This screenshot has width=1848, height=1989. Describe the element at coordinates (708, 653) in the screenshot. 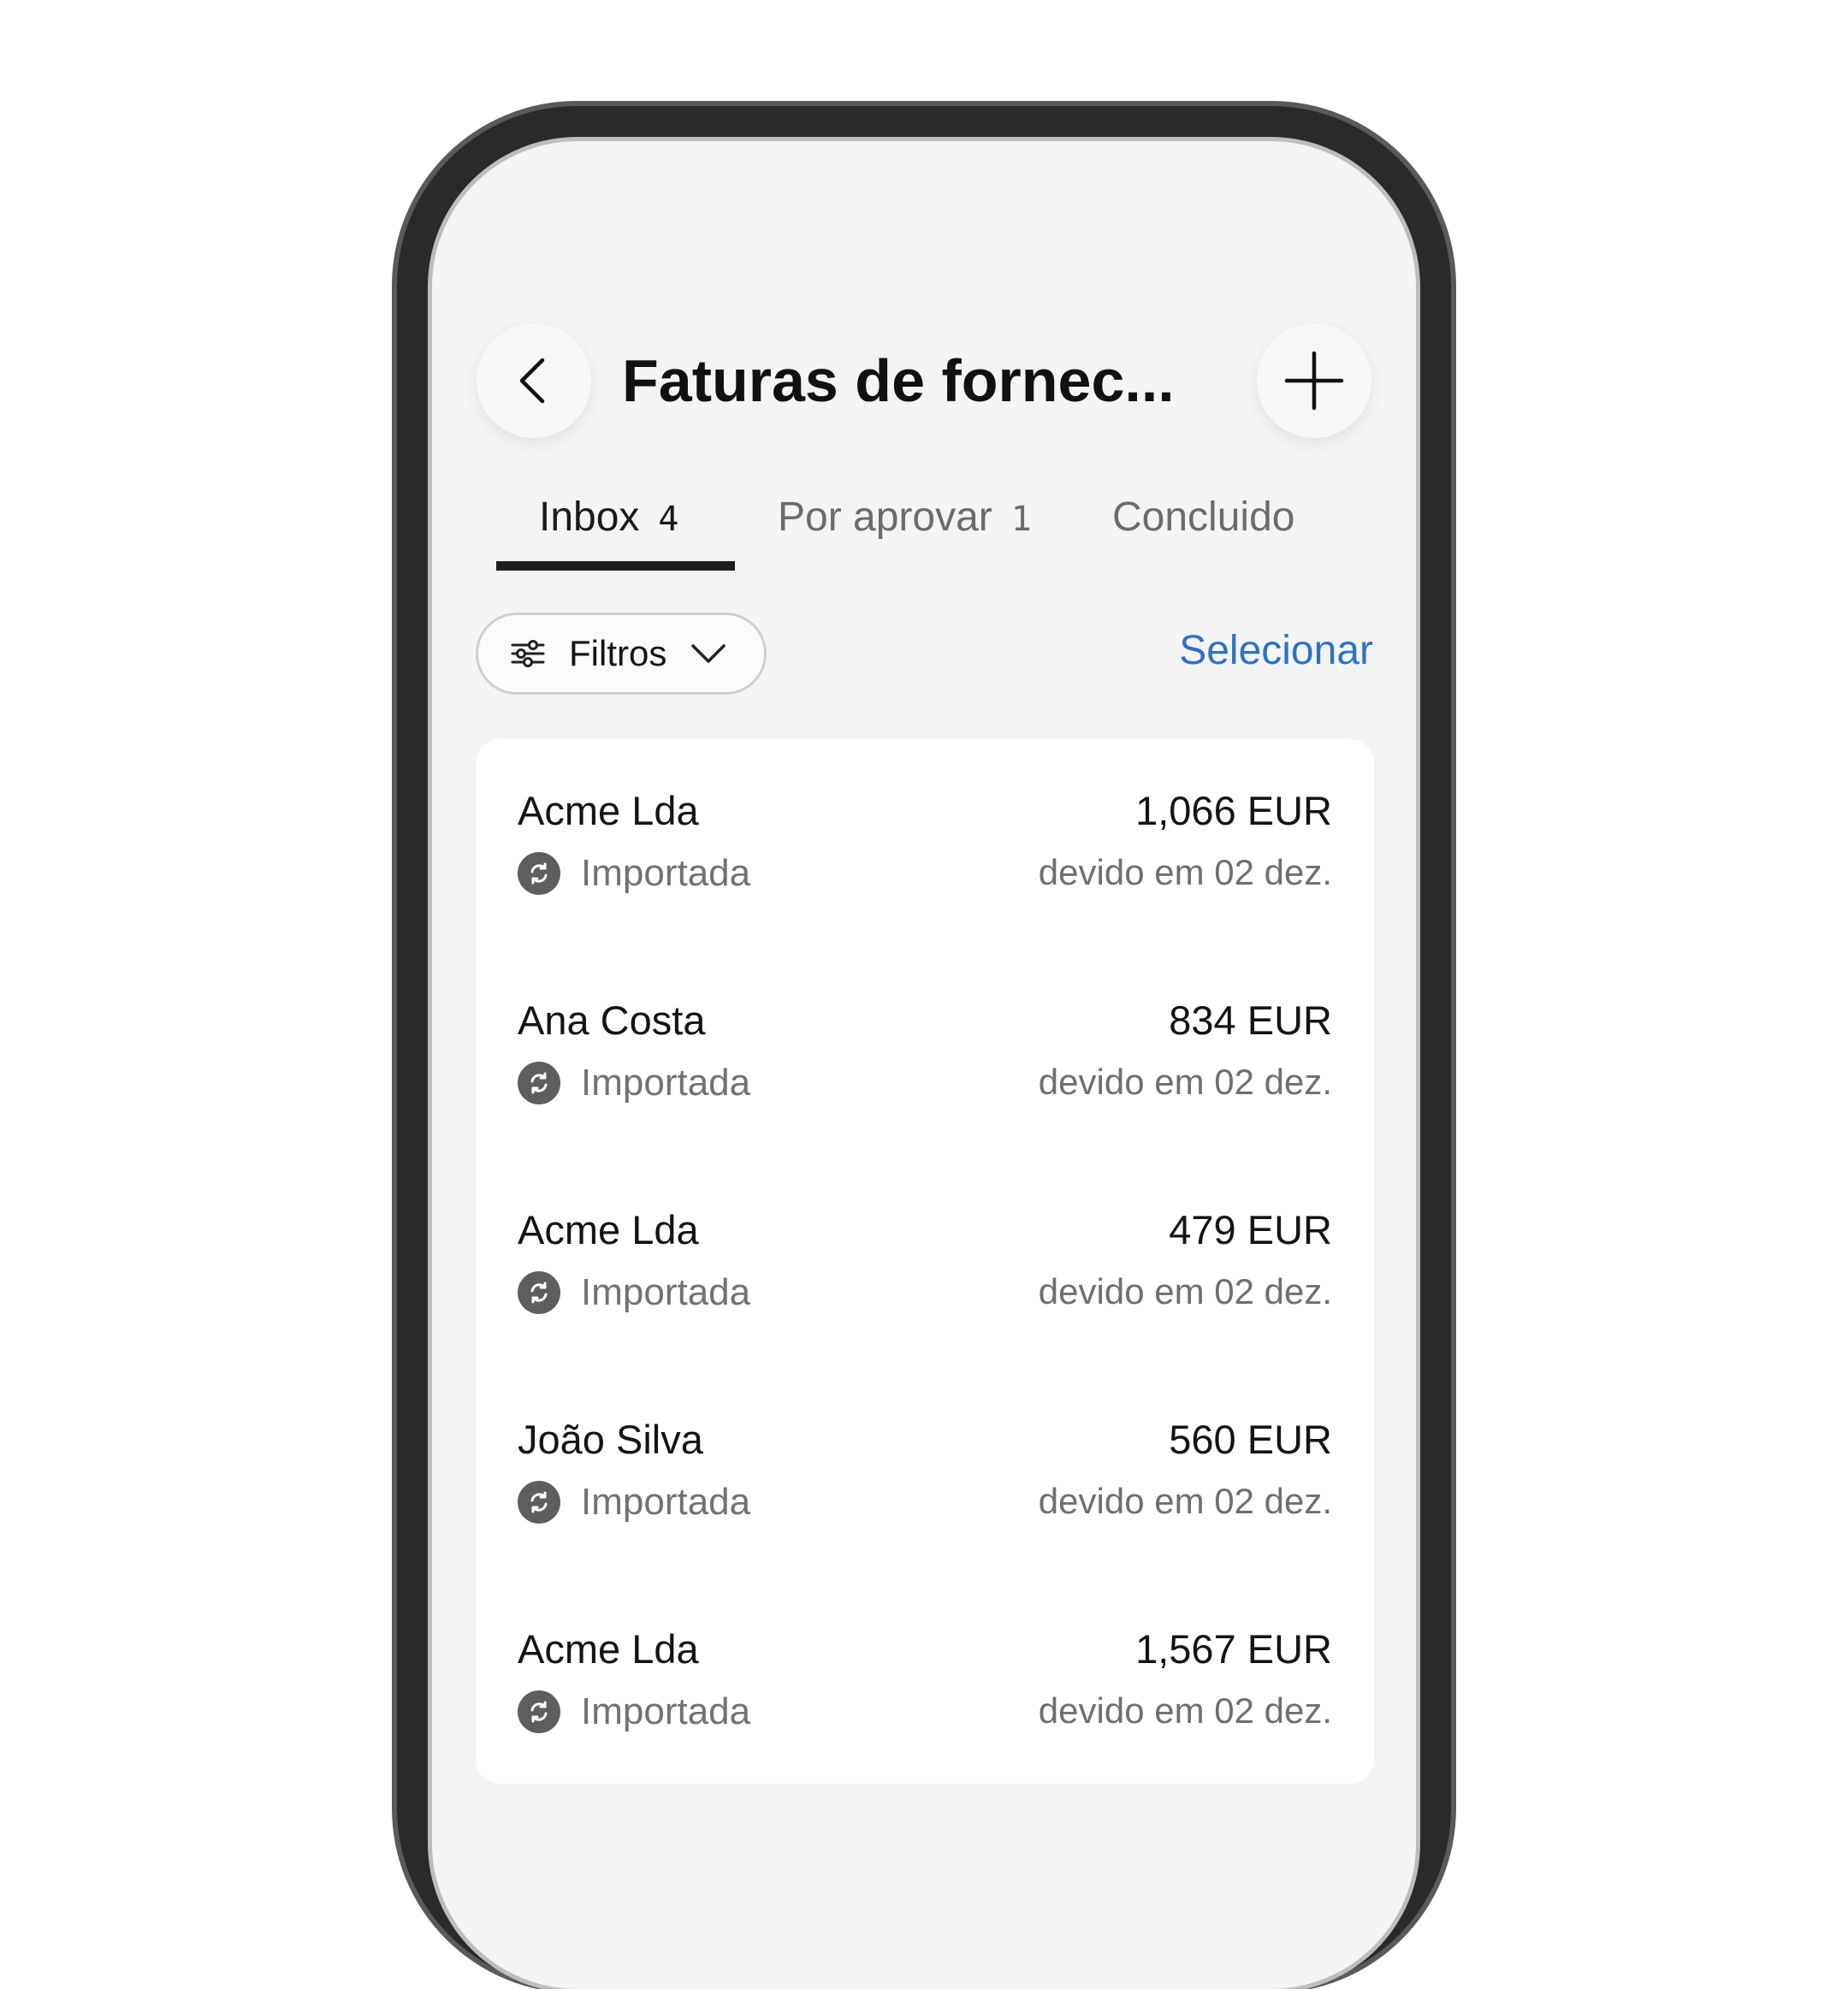

I see `chevron-down-icon` at that location.